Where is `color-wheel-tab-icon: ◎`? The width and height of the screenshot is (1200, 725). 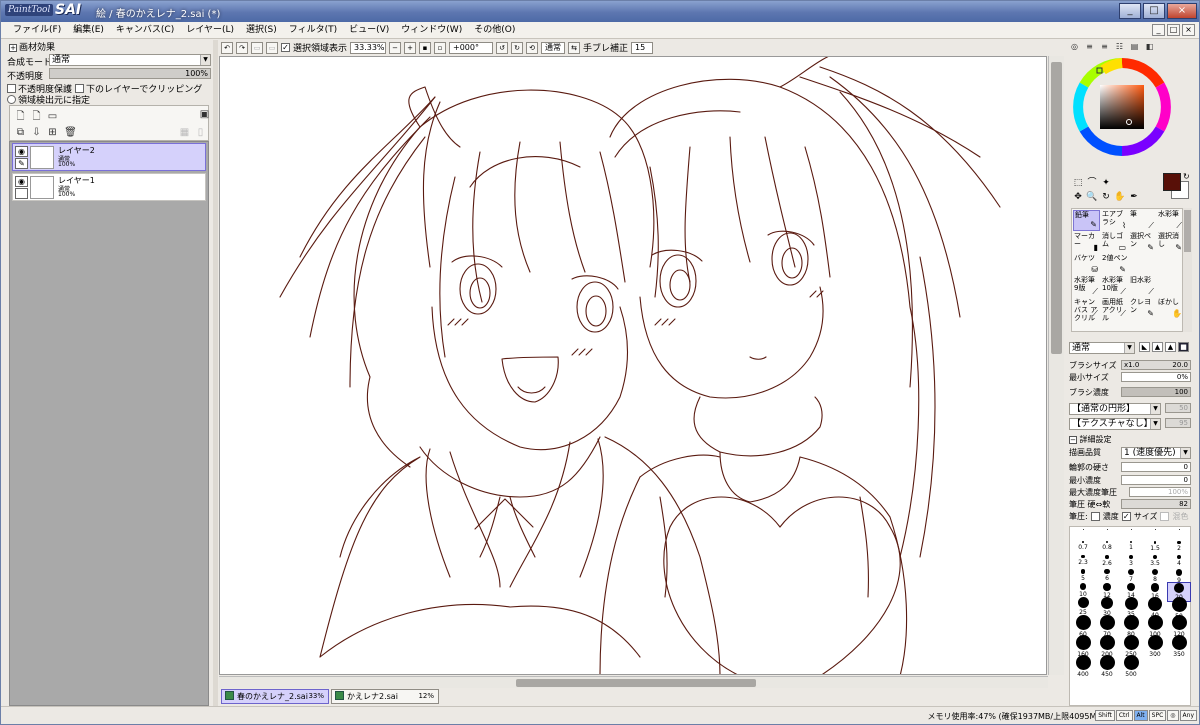 color-wheel-tab-icon: ◎ is located at coordinates (1074, 47).